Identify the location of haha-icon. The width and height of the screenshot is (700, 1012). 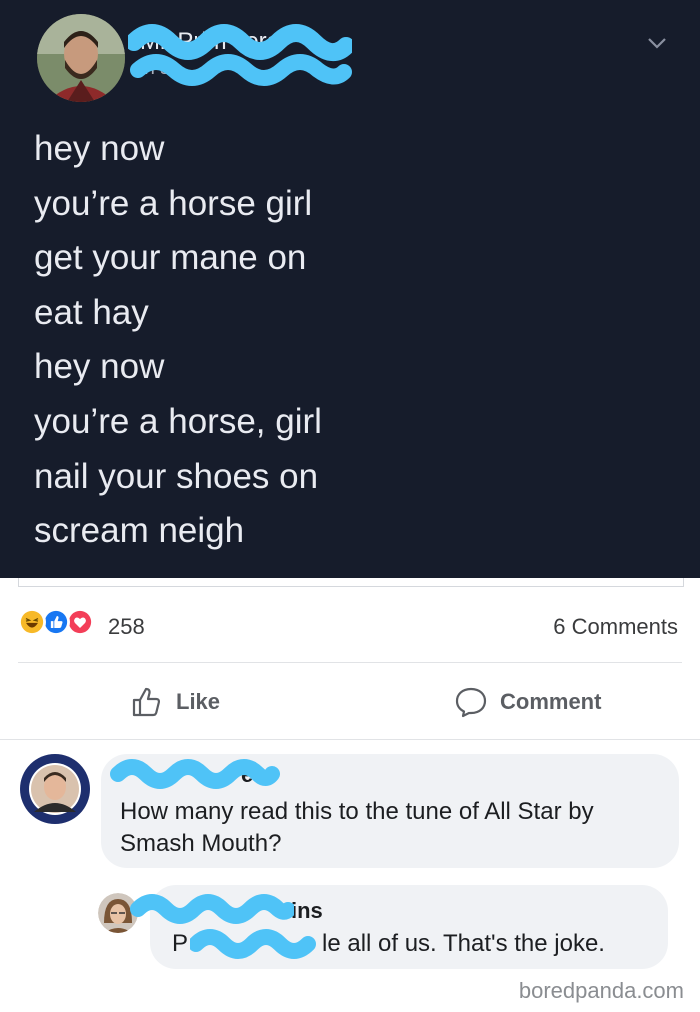
(32, 622).